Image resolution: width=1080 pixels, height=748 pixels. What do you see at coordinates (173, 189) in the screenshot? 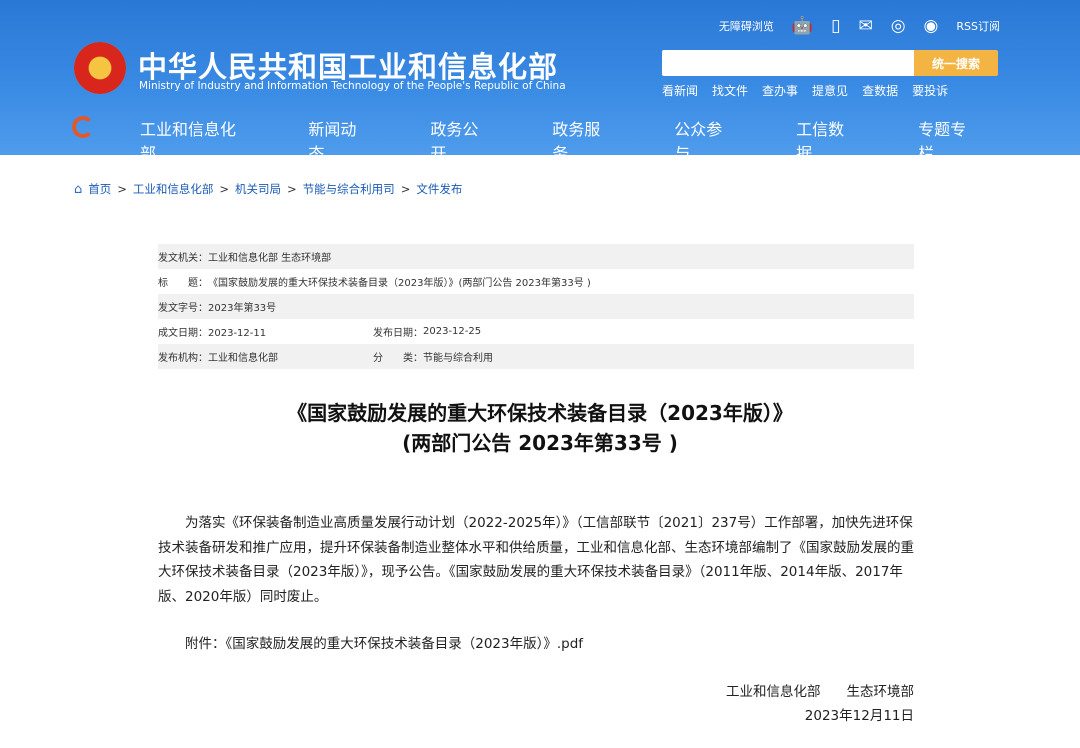
I see `breadcrumb-link: 工业和信息化部` at bounding box center [173, 189].